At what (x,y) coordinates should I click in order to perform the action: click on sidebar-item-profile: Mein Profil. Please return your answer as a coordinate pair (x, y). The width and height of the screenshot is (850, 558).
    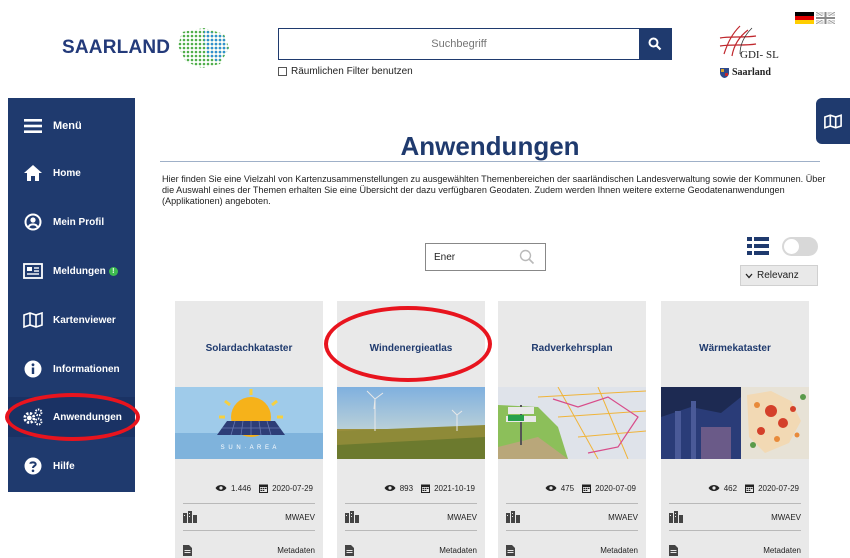
    Looking at the image, I should click on (71, 222).